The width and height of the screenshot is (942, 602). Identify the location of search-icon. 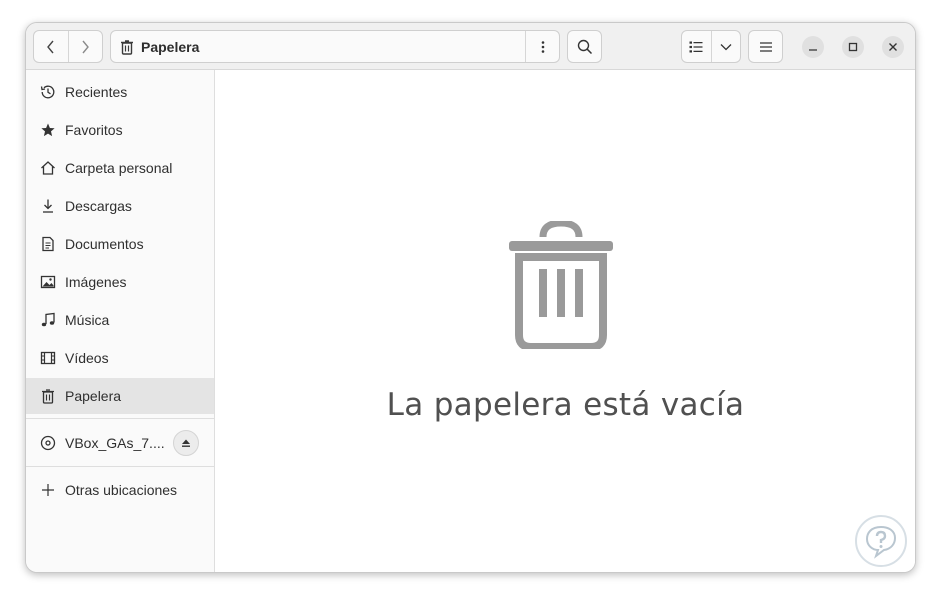
(584, 46).